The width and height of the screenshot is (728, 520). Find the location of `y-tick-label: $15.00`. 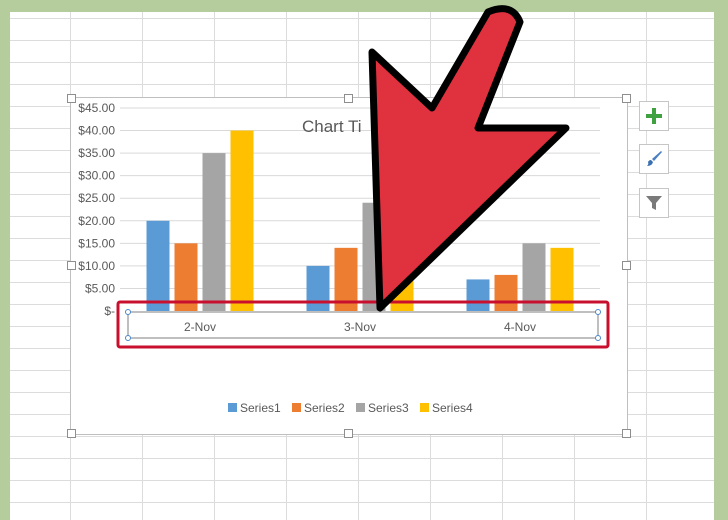

y-tick-label: $15.00 is located at coordinates (96, 243).